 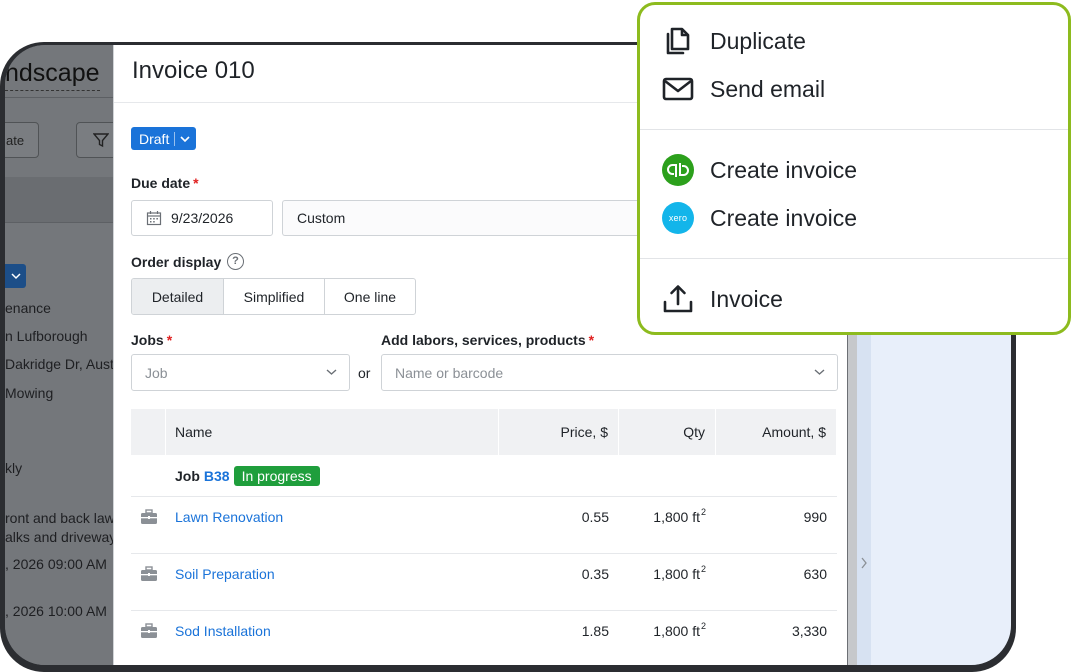 I want to click on order-display-simplified: Simplified, so click(x=274, y=296).